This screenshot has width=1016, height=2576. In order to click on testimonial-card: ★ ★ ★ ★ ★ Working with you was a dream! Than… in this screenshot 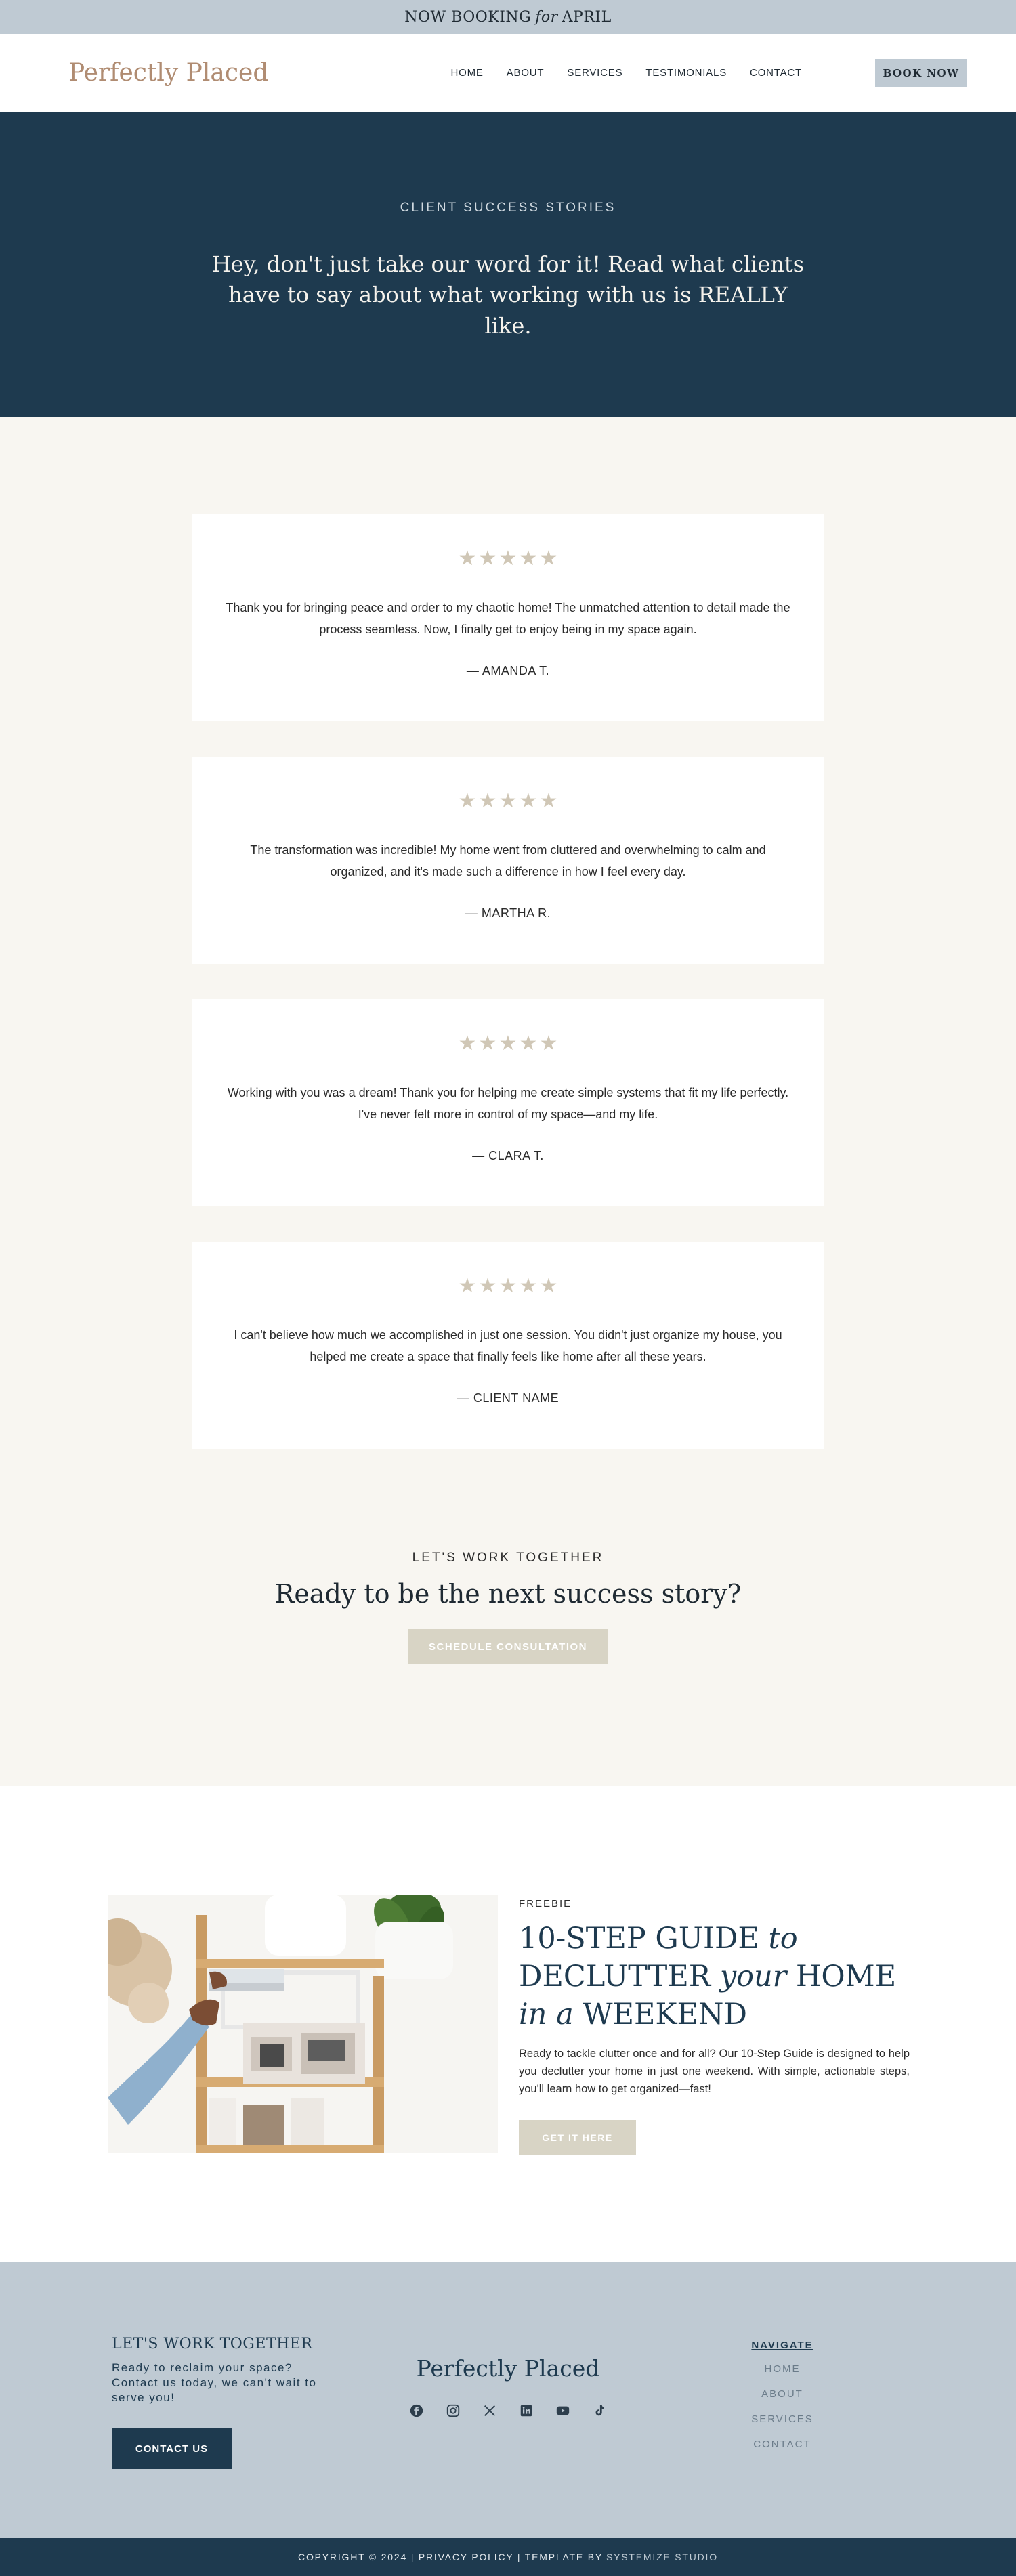, I will do `click(508, 1102)`.